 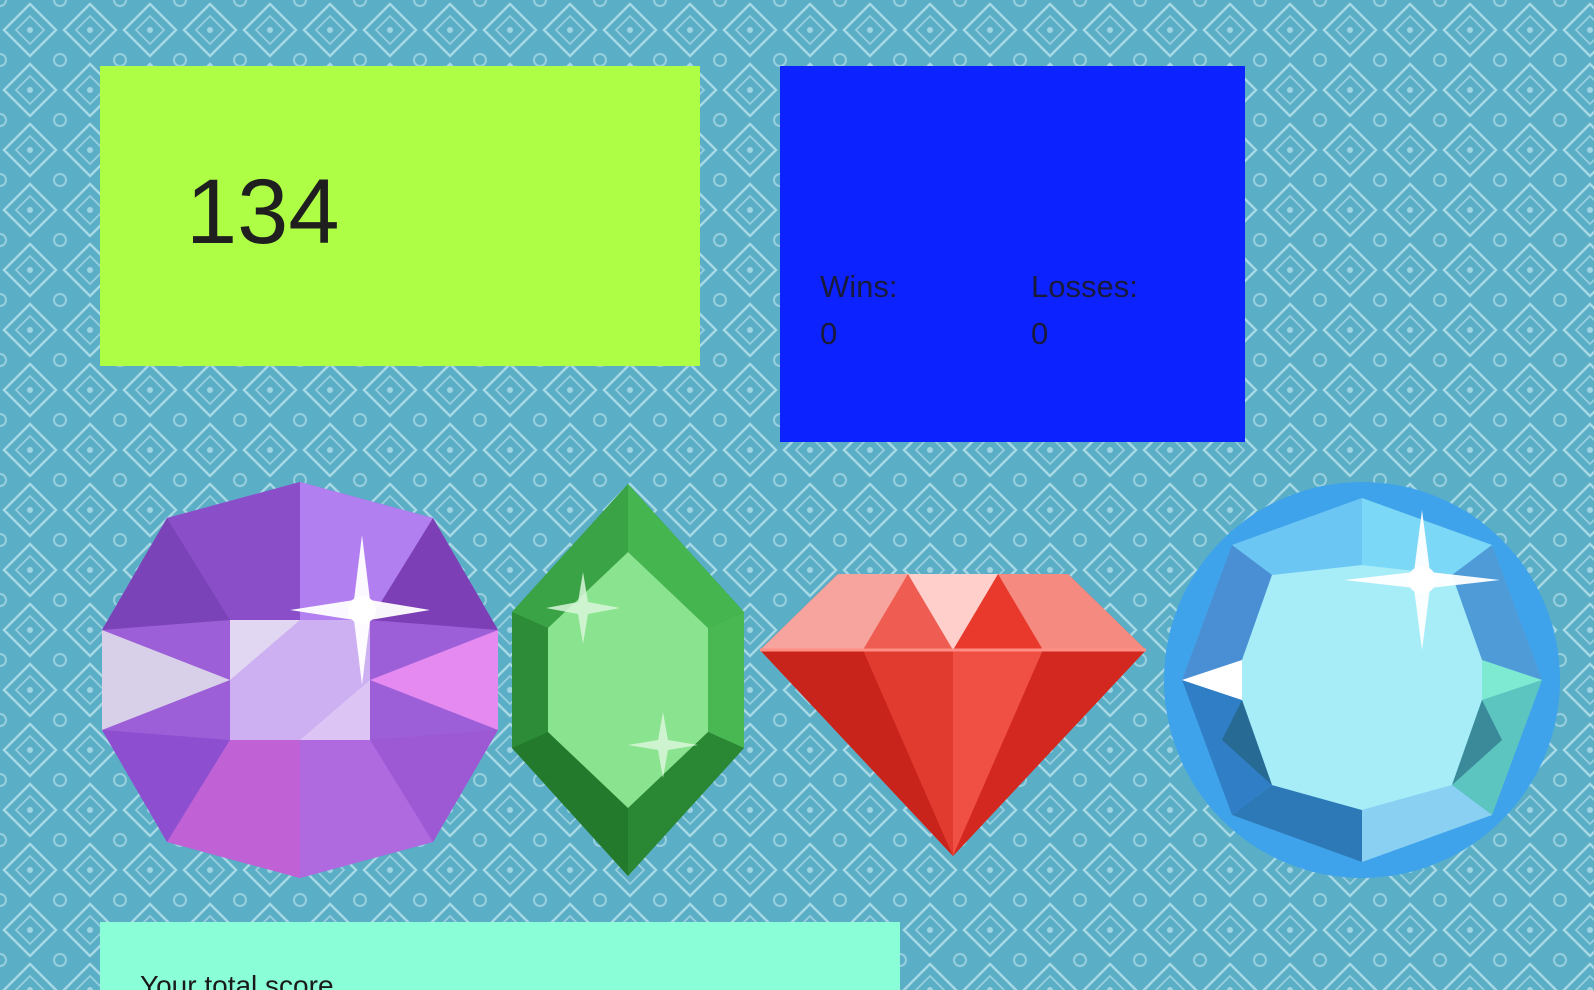 I want to click on losses-label: Losses:, so click(x=1084, y=286).